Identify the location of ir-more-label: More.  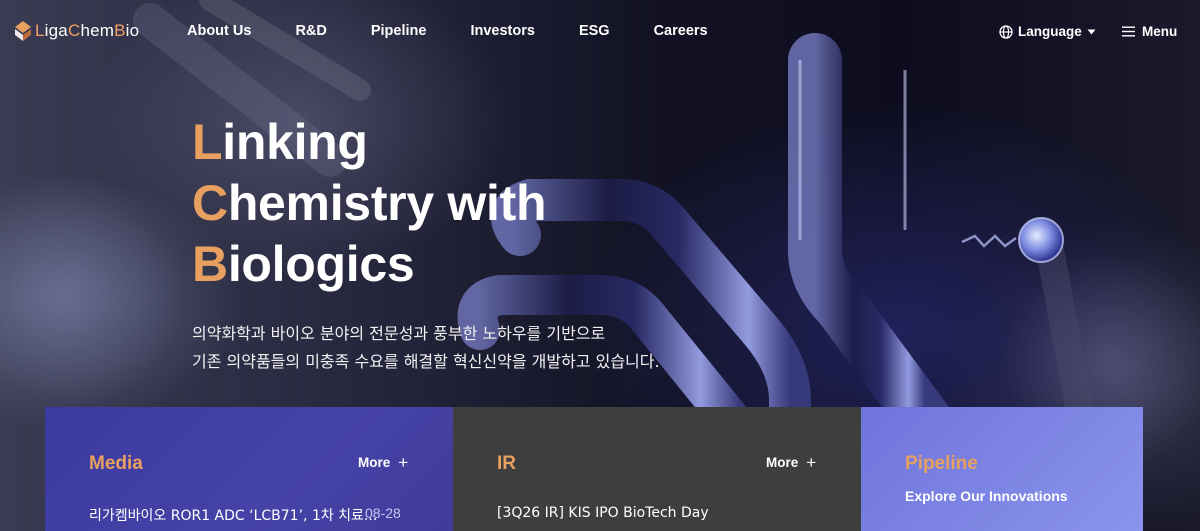
(782, 462).